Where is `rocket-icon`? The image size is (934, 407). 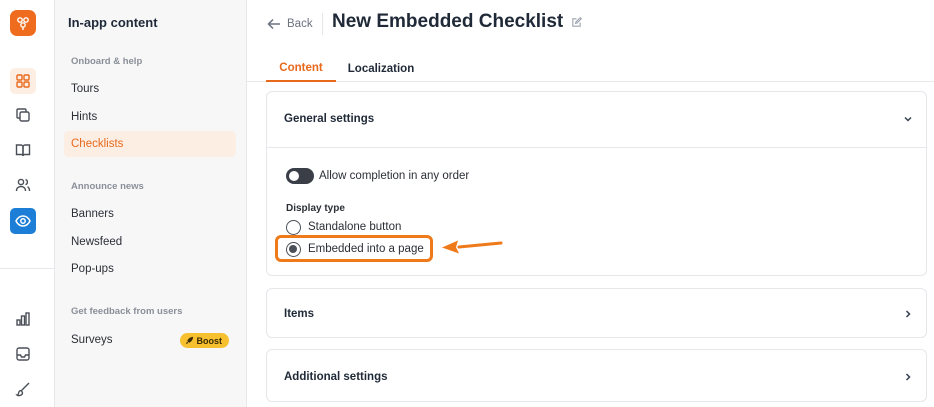
rocket-icon is located at coordinates (189, 340).